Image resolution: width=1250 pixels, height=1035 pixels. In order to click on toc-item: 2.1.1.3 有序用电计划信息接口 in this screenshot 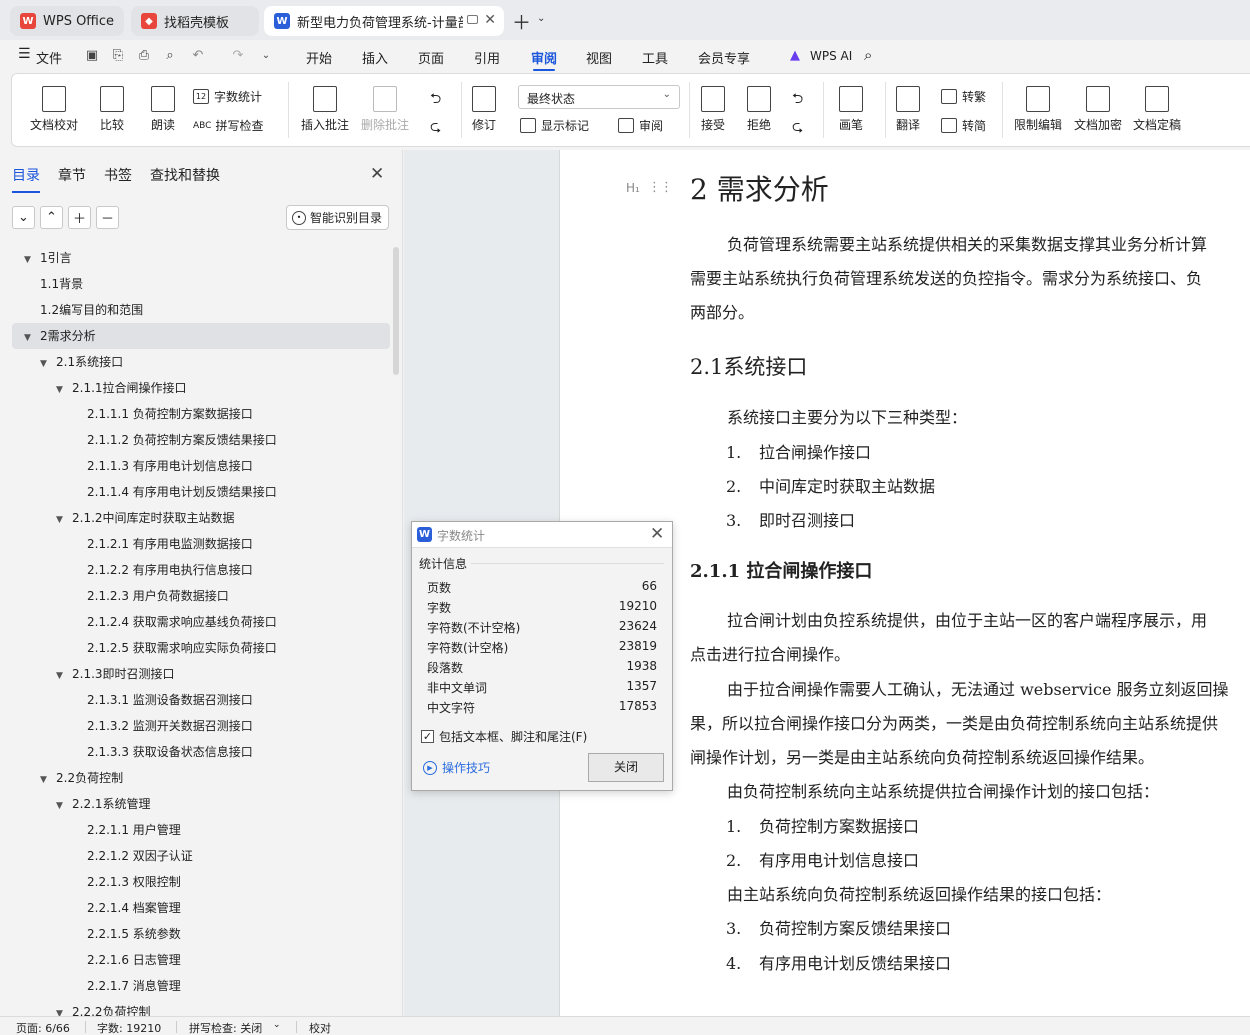, I will do `click(170, 466)`.